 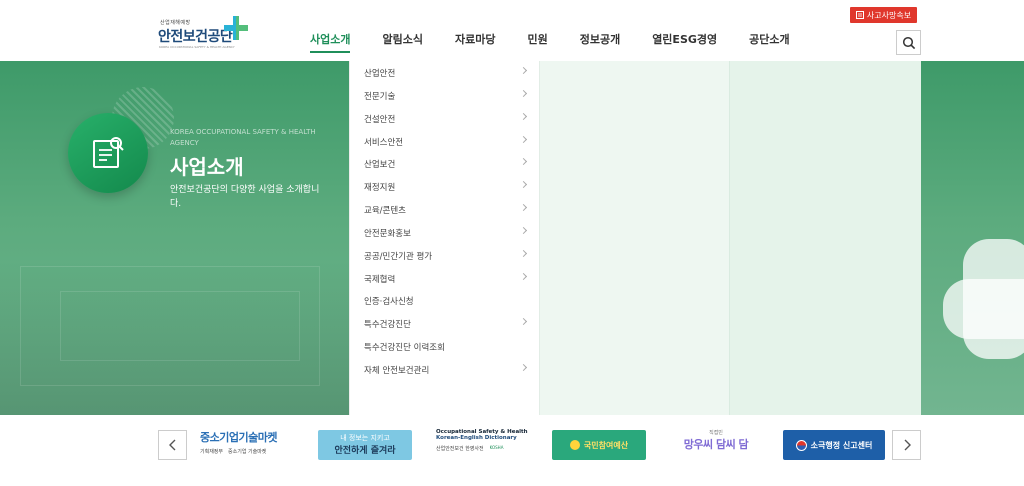 What do you see at coordinates (801, 445) in the screenshot?
I see `taegeuk-icon` at bounding box center [801, 445].